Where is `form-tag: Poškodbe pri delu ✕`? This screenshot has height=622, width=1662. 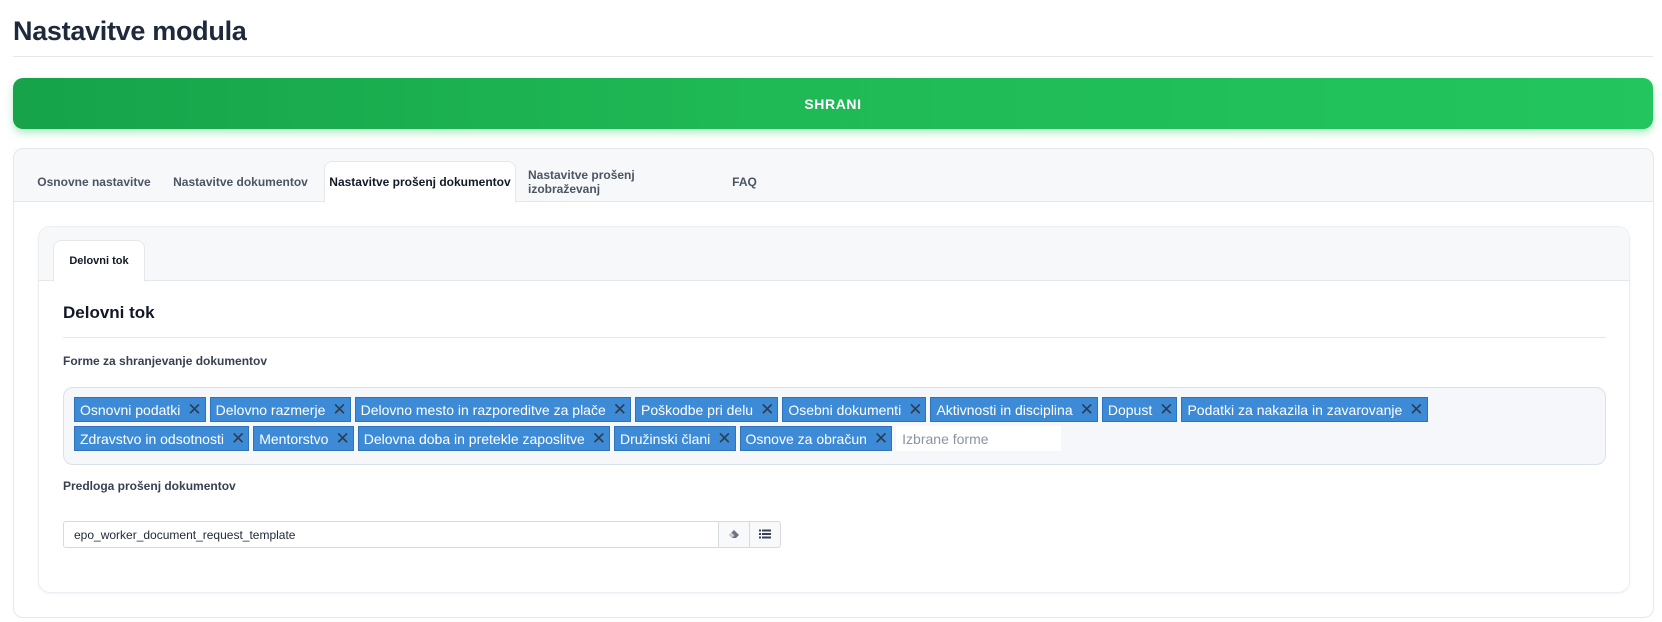 form-tag: Poškodbe pri delu ✕ is located at coordinates (707, 409).